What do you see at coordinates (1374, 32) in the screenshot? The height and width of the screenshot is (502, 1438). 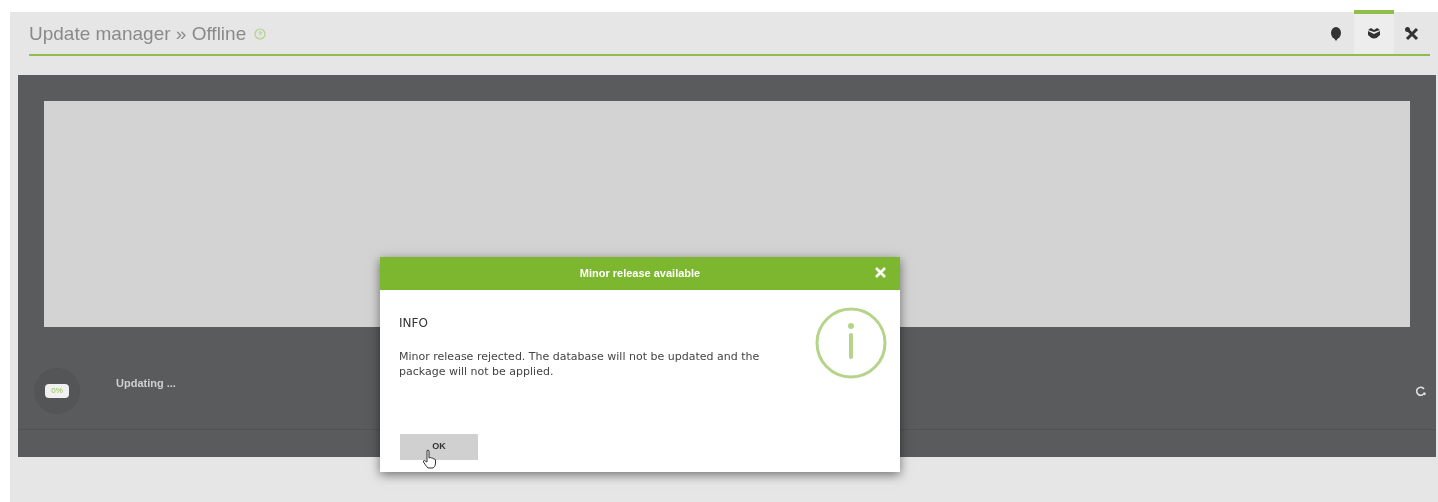 I see `toolbar-tab` at bounding box center [1374, 32].